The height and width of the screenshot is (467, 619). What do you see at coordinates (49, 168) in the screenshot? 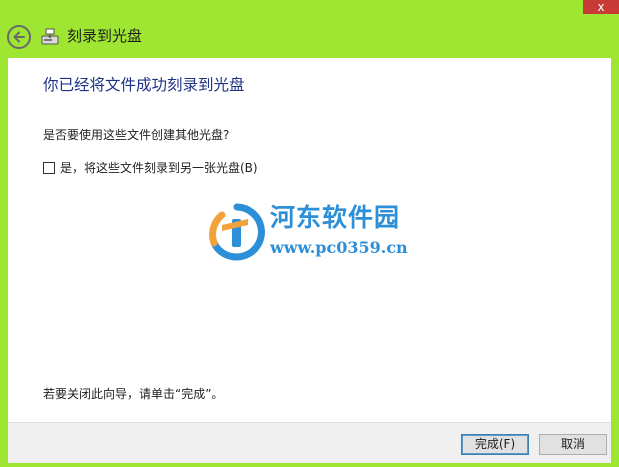
I see `burn-another-disc-checkbox` at bounding box center [49, 168].